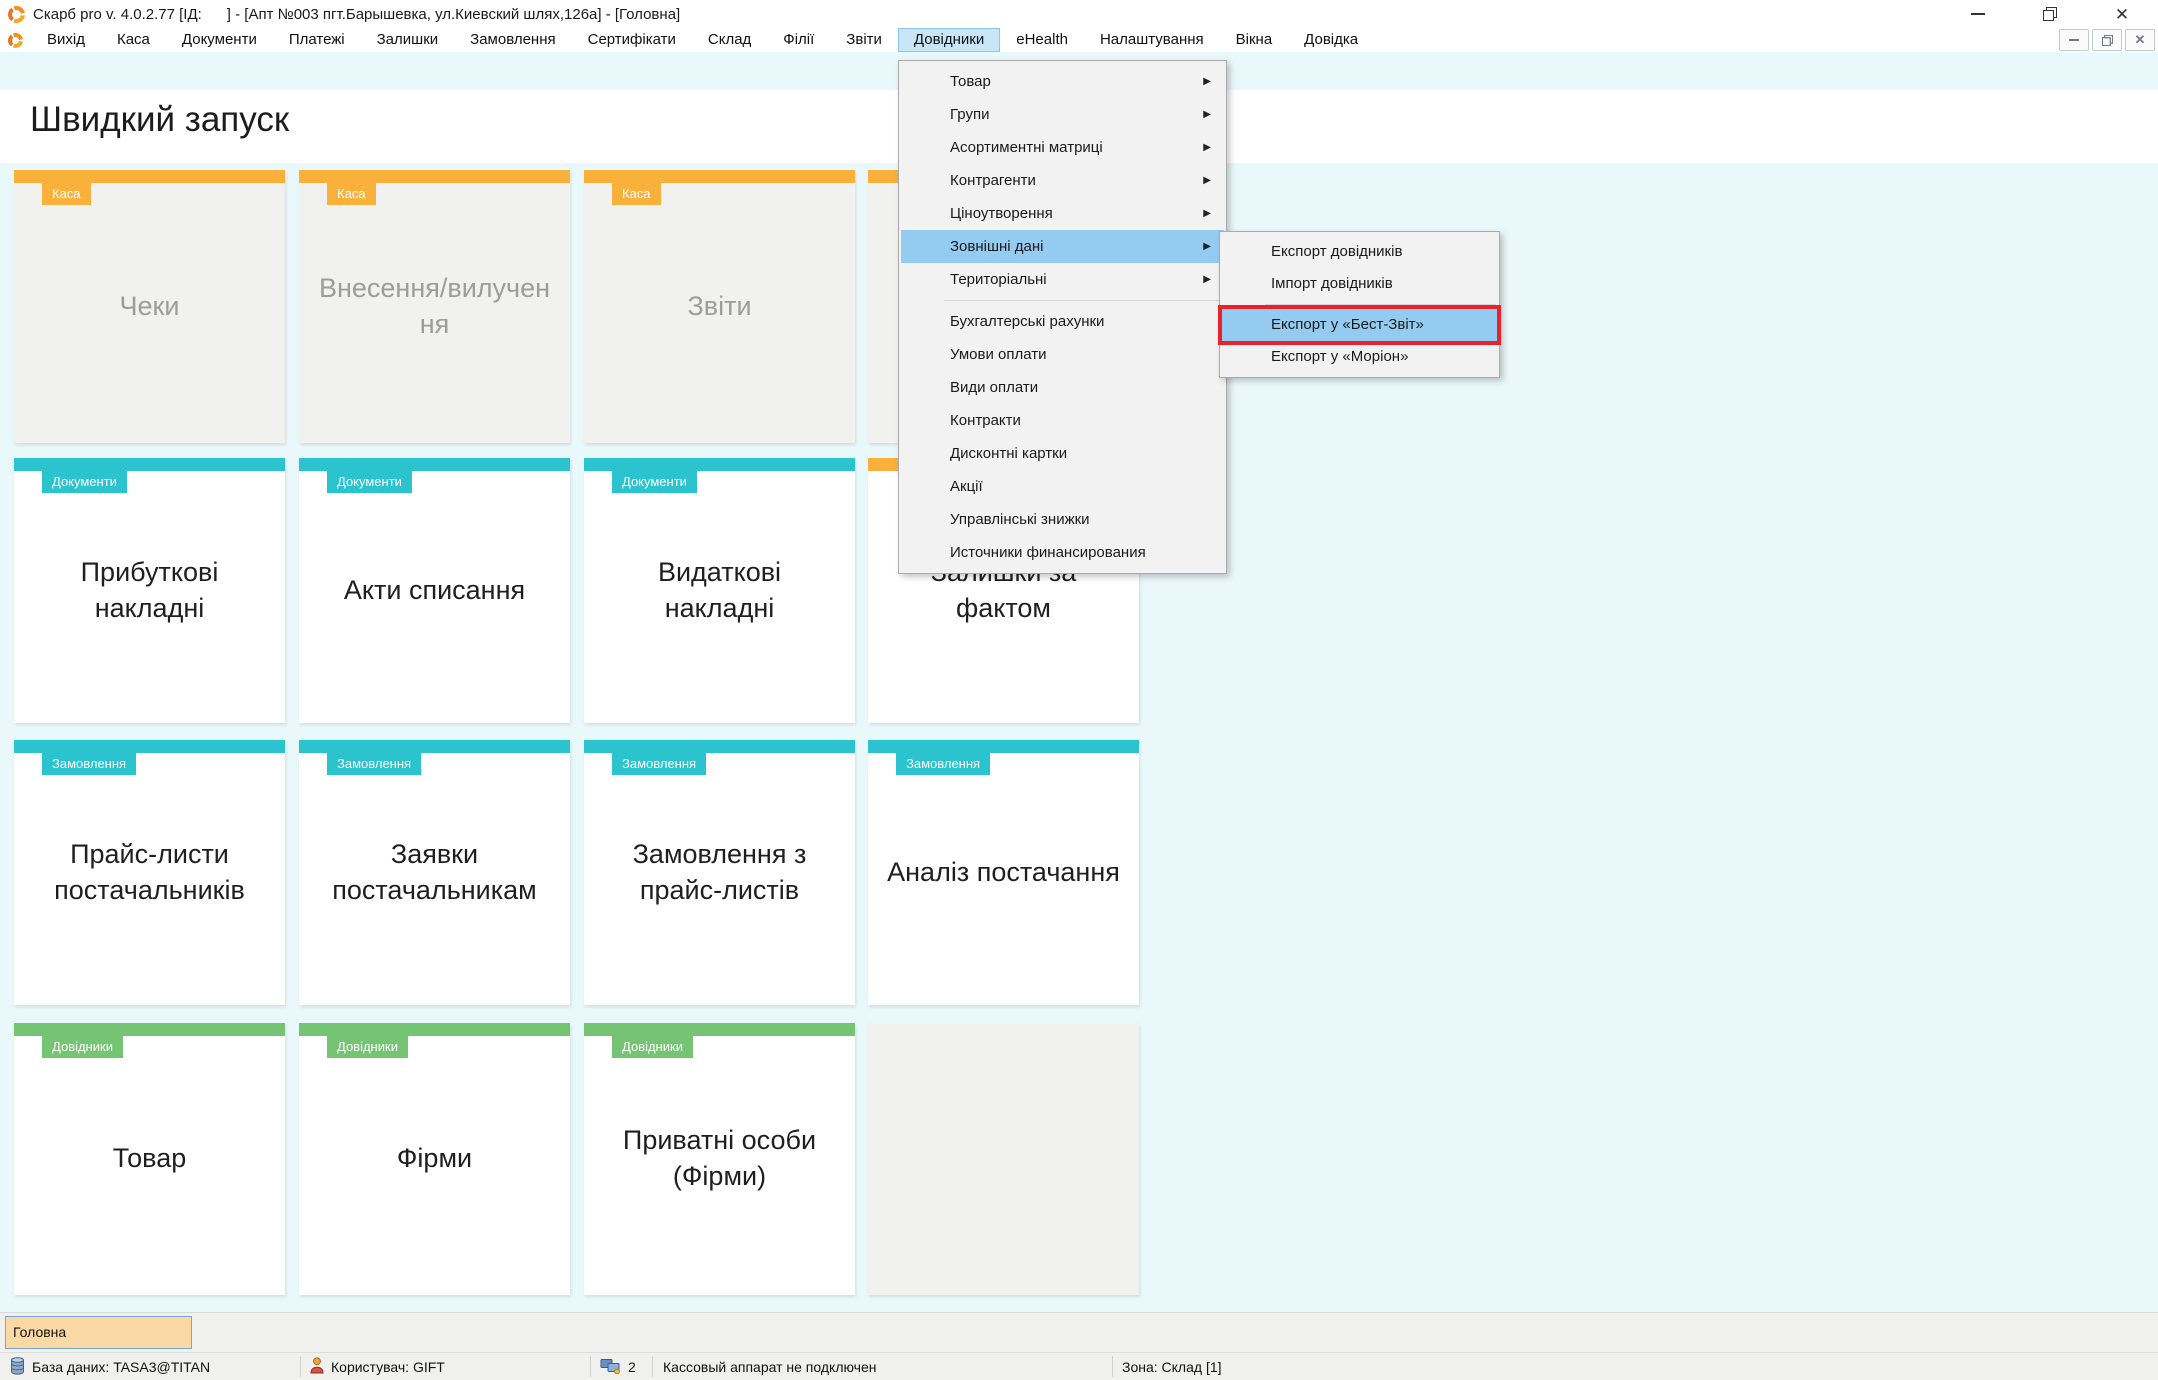  I want to click on context-menu-item-aktsii: Акції, so click(1062, 486).